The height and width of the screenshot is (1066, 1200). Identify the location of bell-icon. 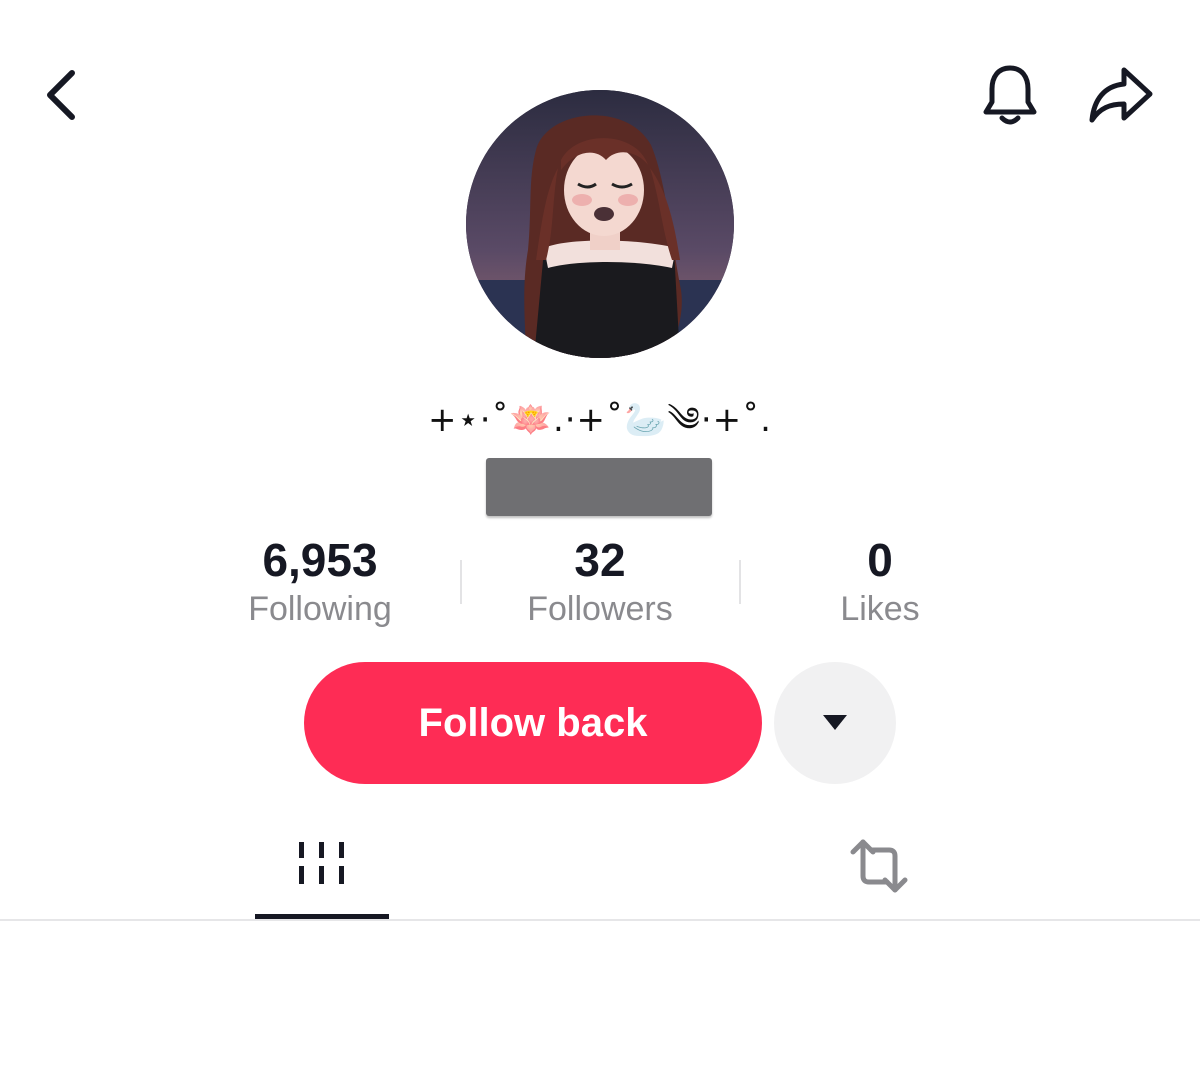
(1010, 95).